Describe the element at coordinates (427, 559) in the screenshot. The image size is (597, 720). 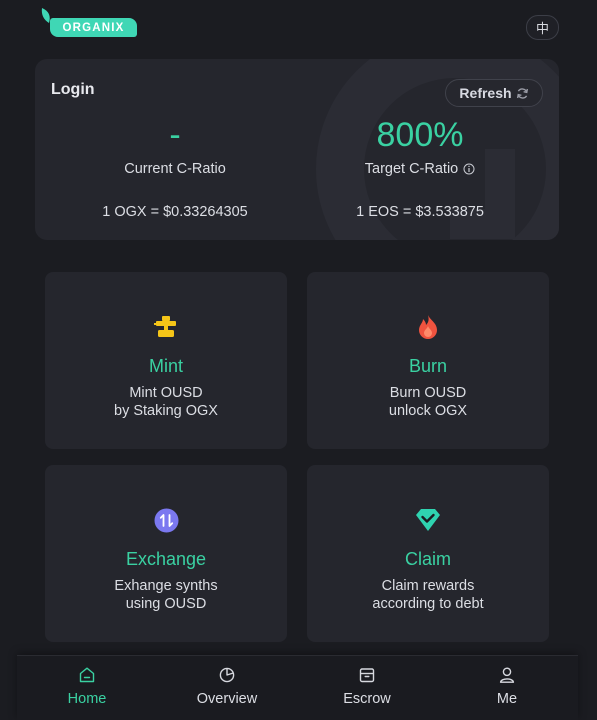
I see `claim-title: Claim` at that location.